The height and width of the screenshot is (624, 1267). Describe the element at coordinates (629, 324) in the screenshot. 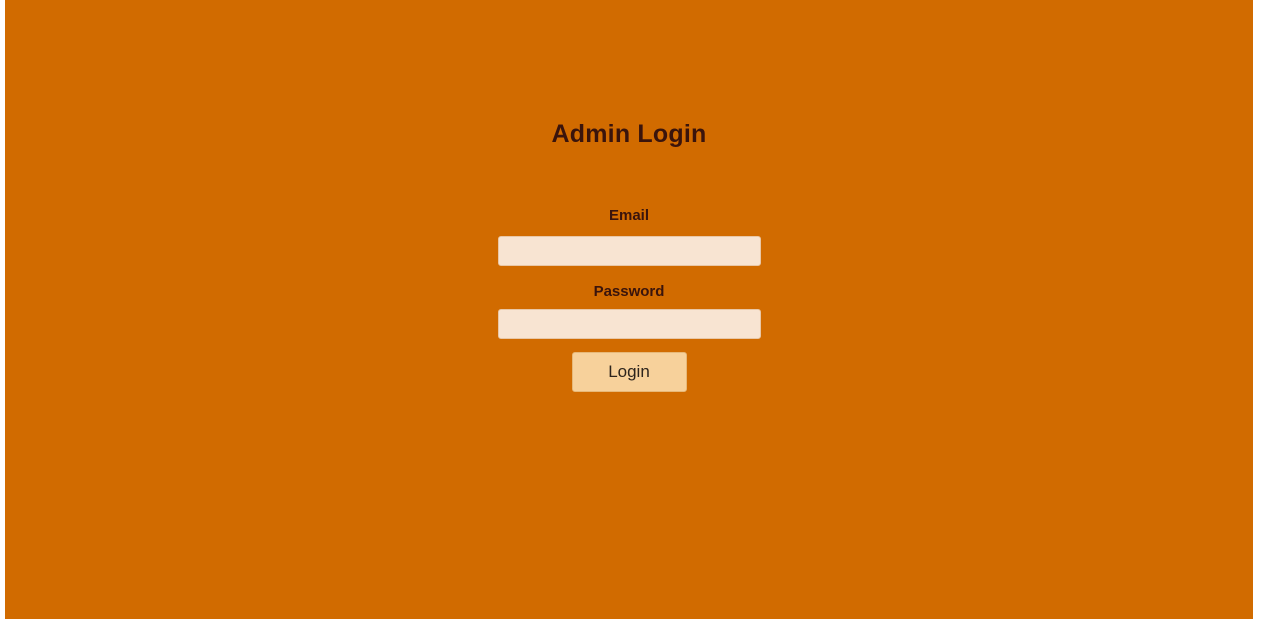

I see `password-field` at that location.